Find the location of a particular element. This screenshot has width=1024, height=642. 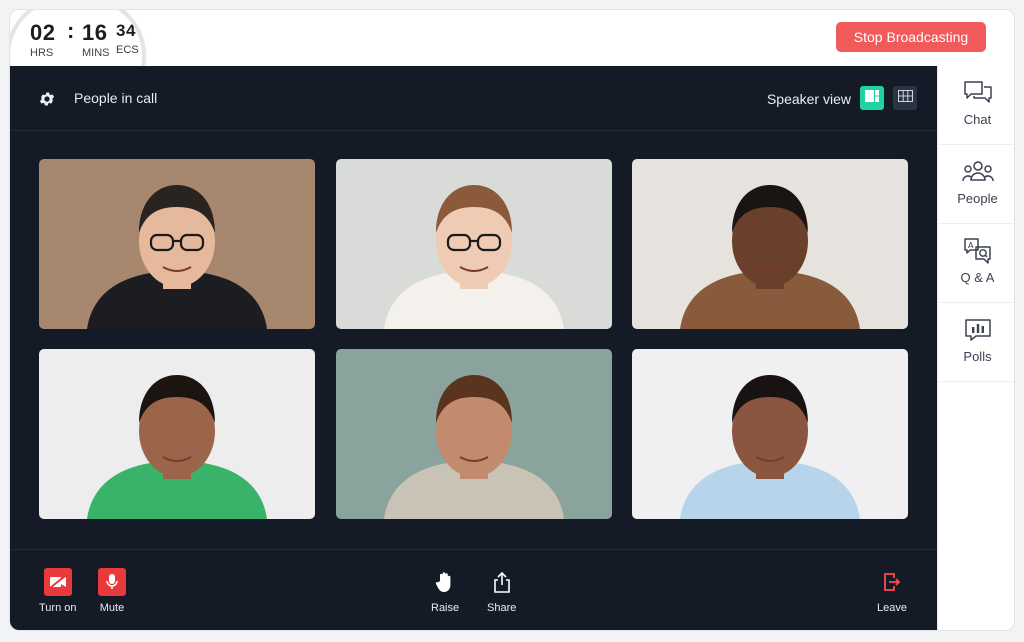

grid-view-button is located at coordinates (905, 98).